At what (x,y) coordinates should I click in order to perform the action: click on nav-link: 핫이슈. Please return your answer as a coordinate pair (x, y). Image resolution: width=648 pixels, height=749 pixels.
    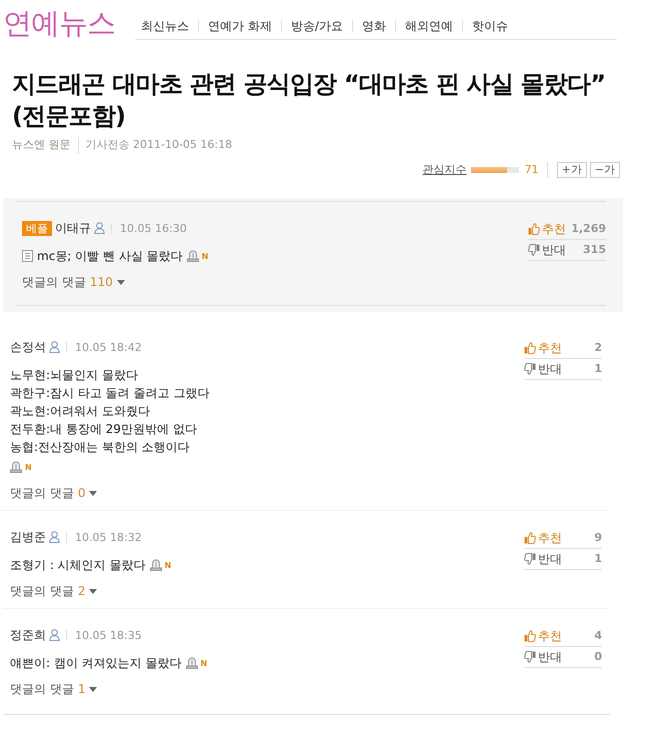
    Looking at the image, I should click on (489, 26).